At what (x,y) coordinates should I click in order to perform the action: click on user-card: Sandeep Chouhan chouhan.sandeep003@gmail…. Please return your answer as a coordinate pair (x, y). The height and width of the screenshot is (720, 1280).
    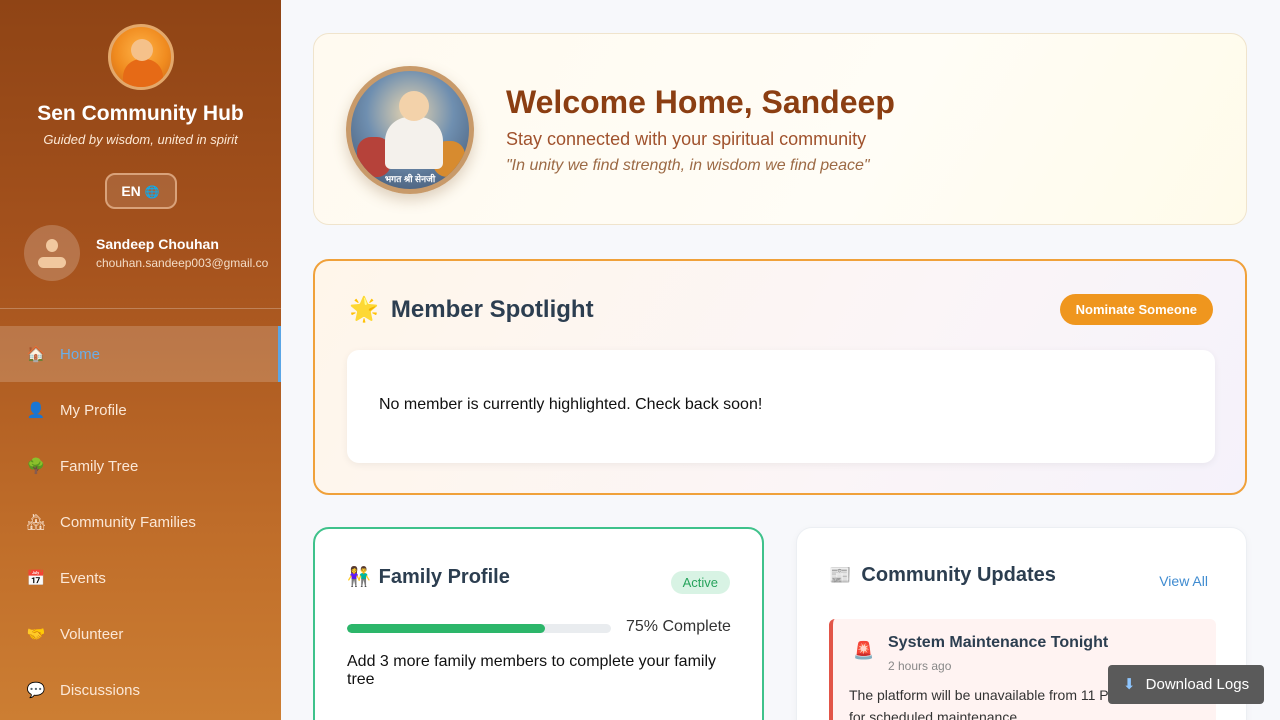
    Looking at the image, I should click on (140, 253).